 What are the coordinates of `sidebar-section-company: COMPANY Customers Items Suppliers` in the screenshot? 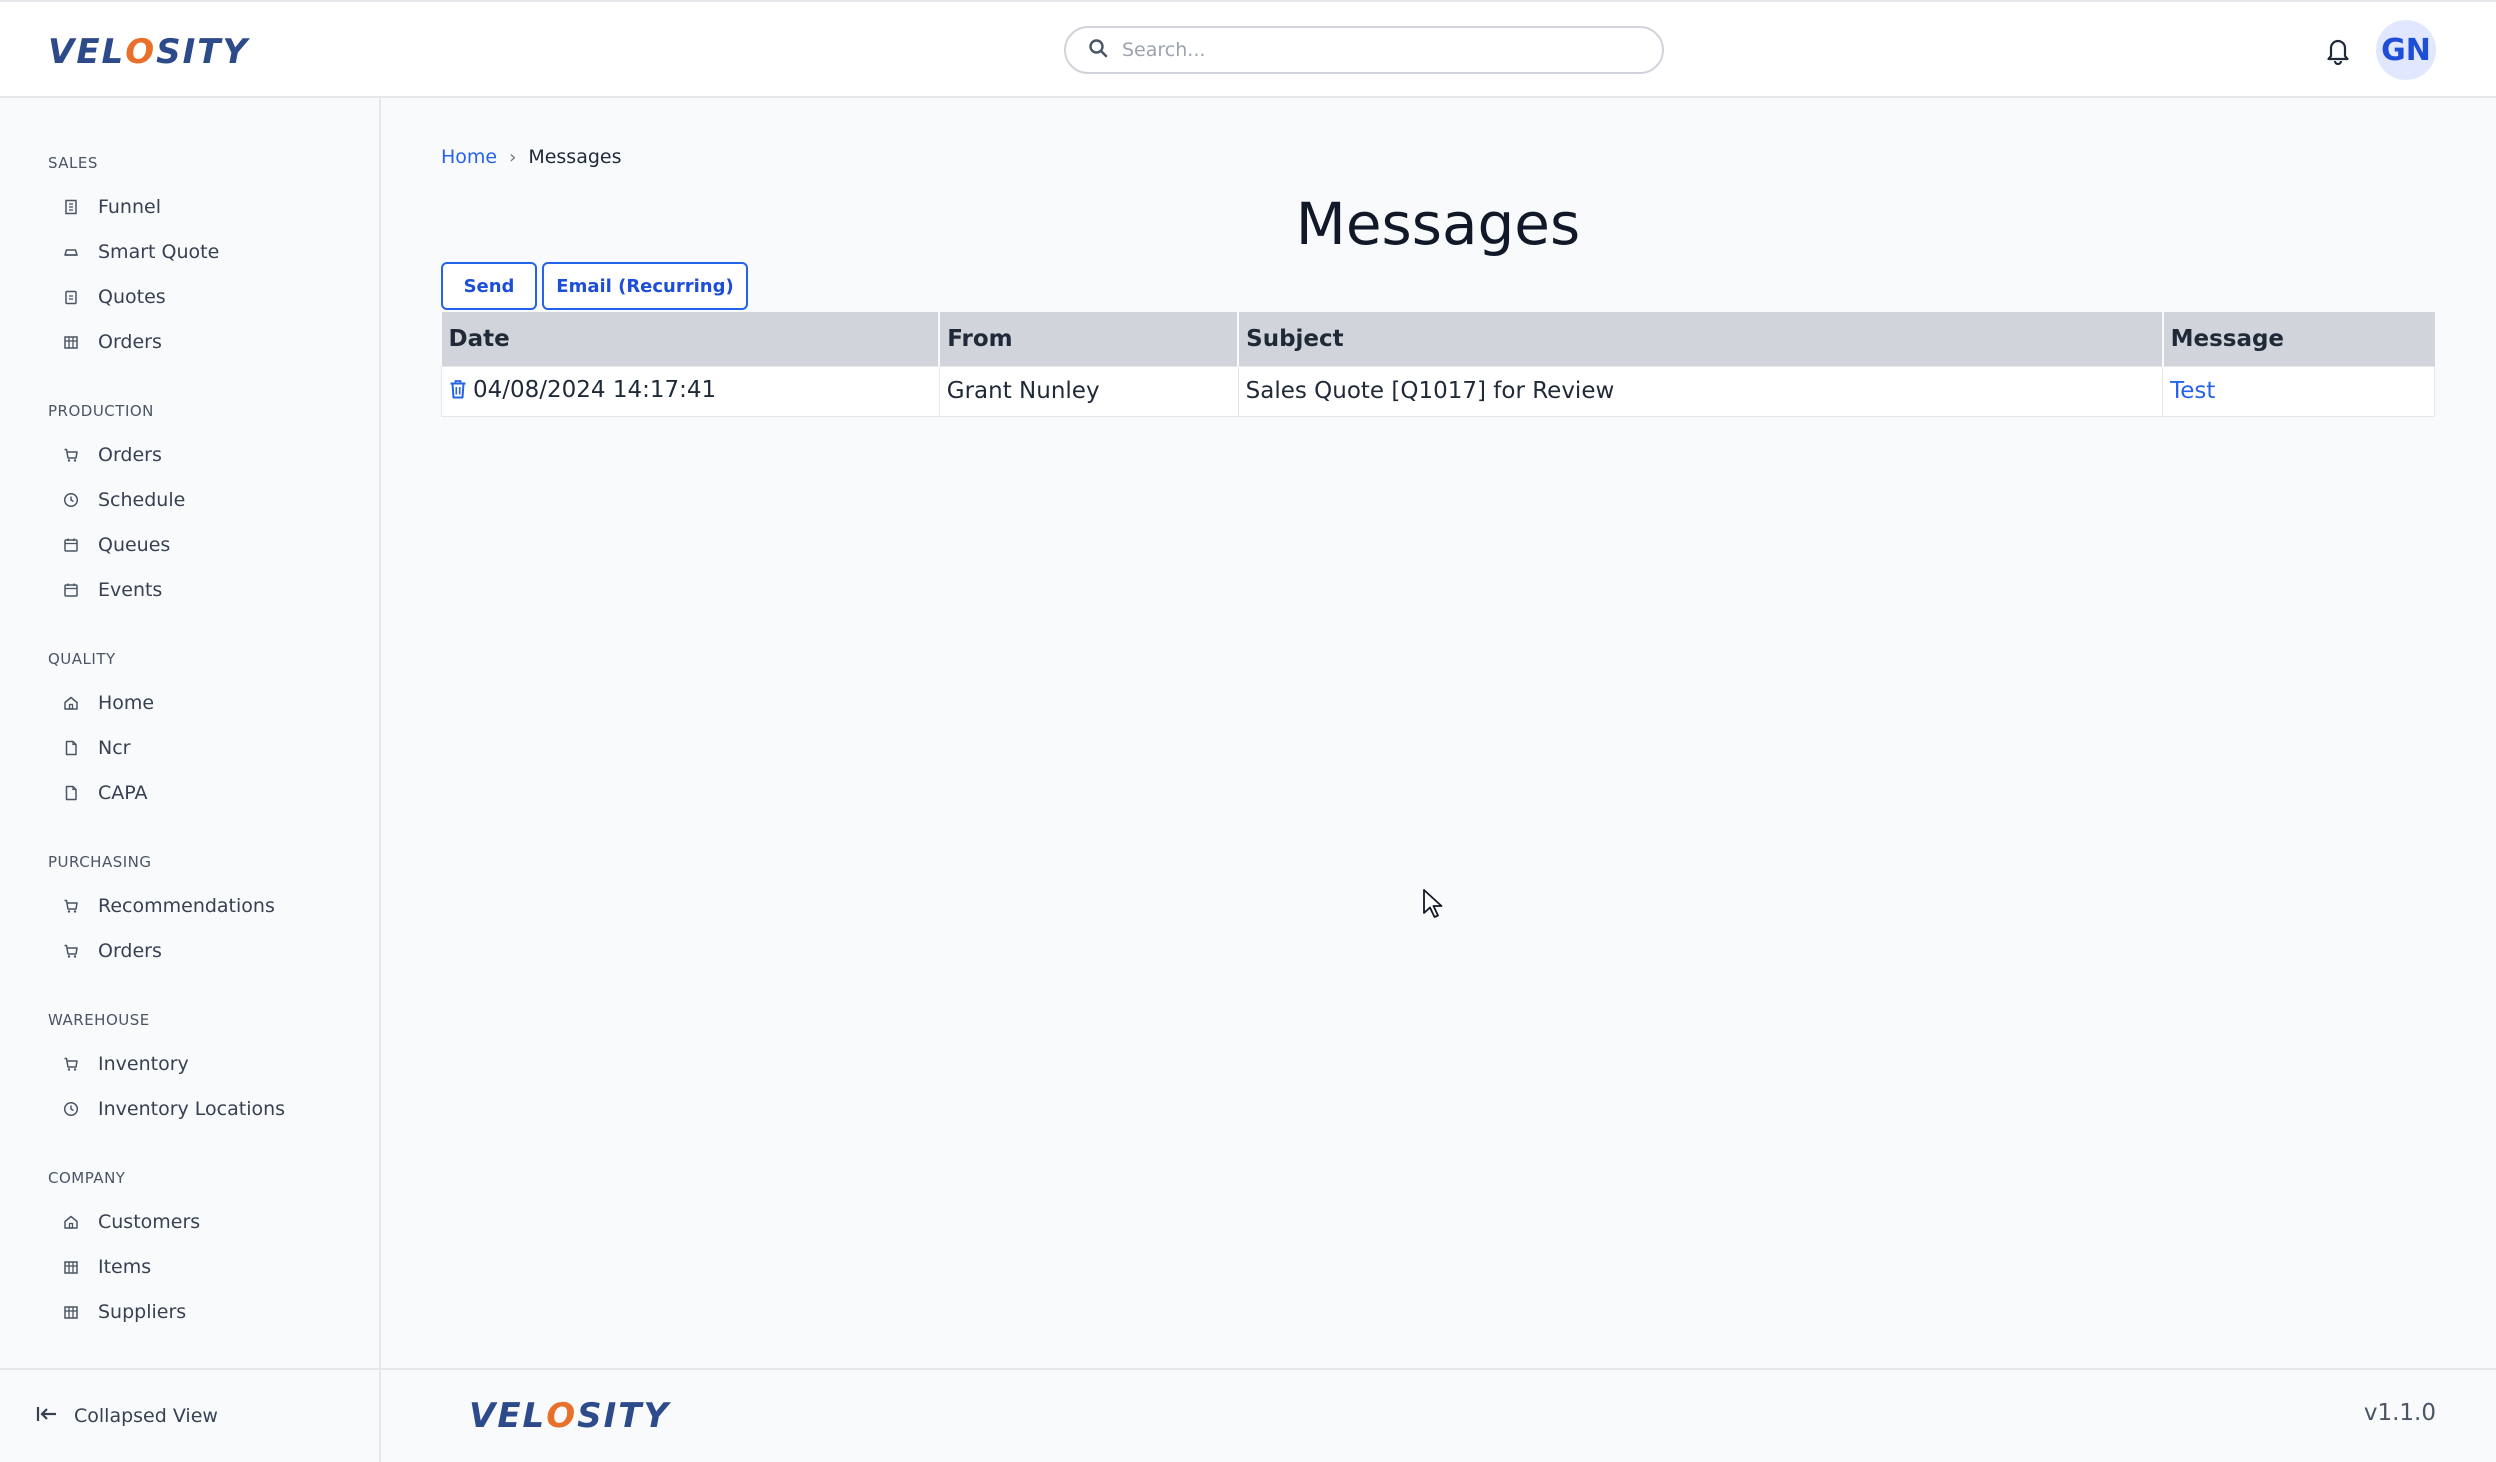 It's located at (189, 1251).